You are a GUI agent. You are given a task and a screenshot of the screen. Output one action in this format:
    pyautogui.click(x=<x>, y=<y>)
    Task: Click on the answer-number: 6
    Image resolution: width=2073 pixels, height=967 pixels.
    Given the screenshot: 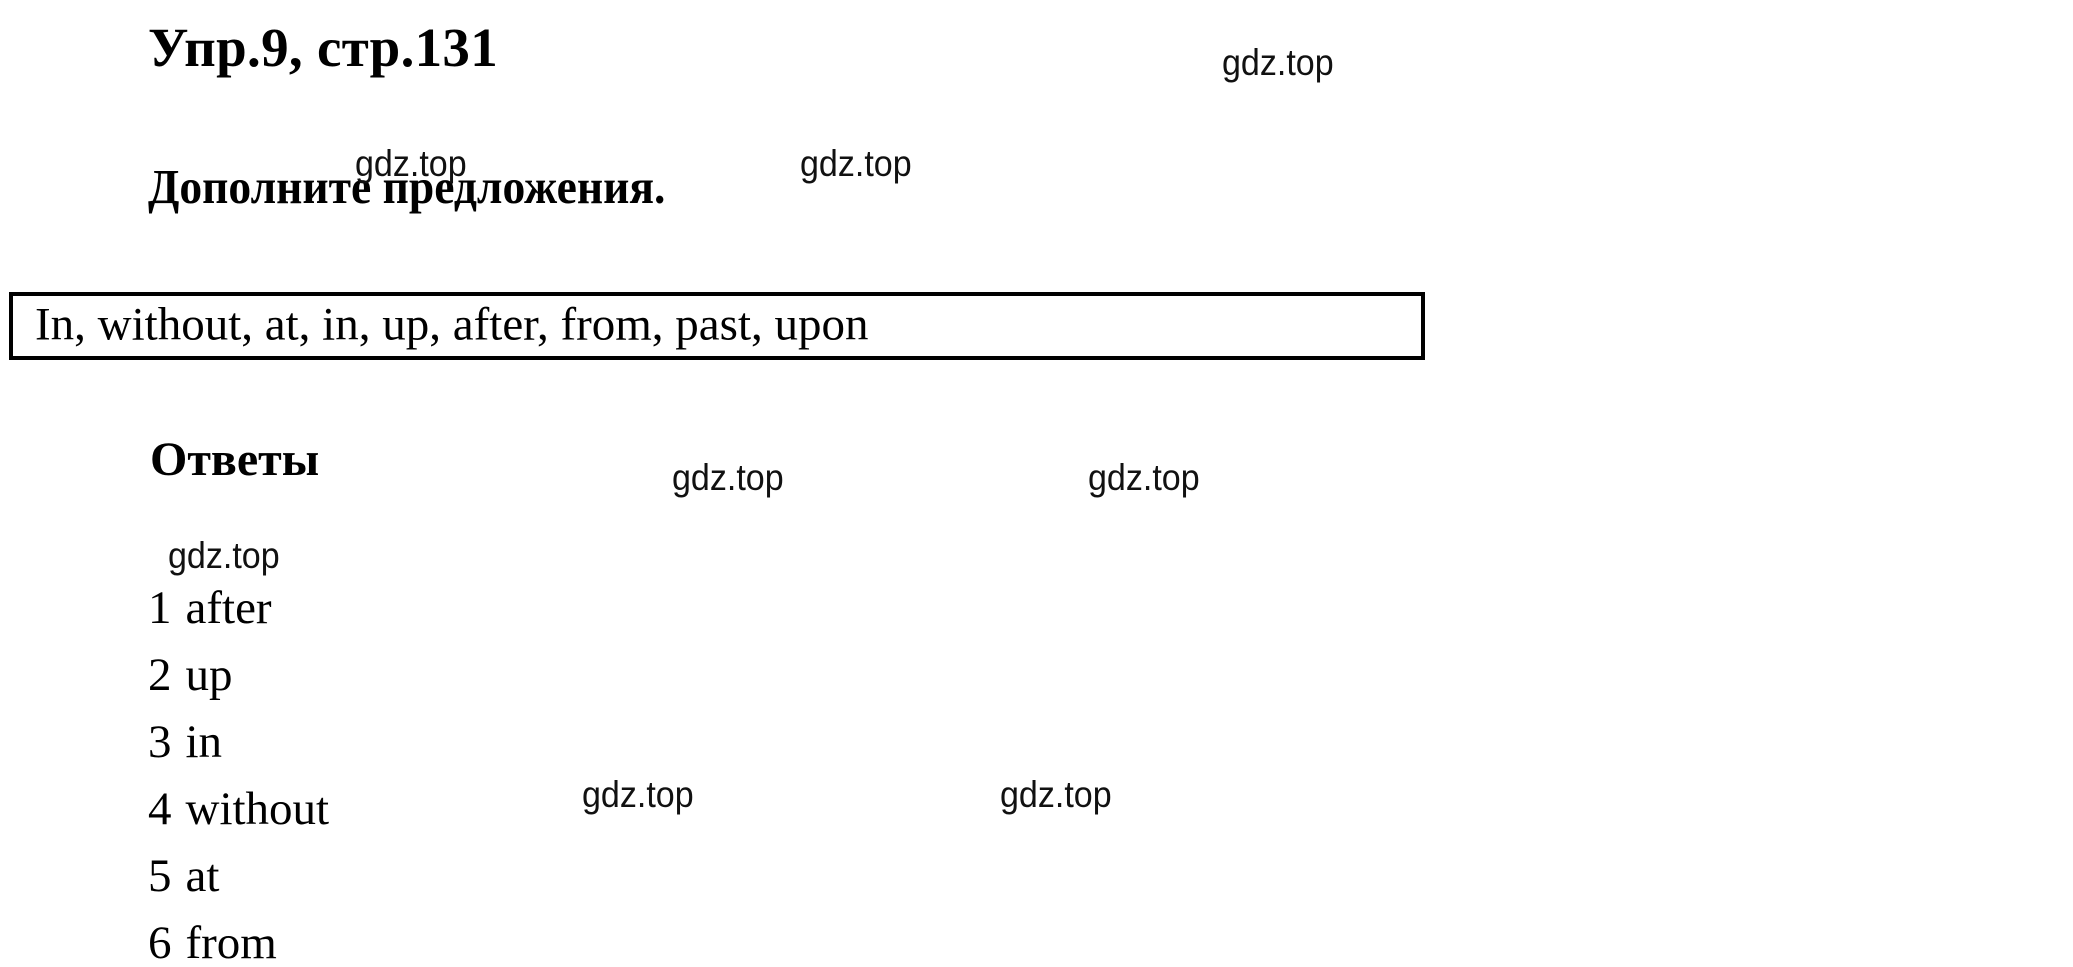 What is the action you would take?
    pyautogui.click(x=160, y=942)
    